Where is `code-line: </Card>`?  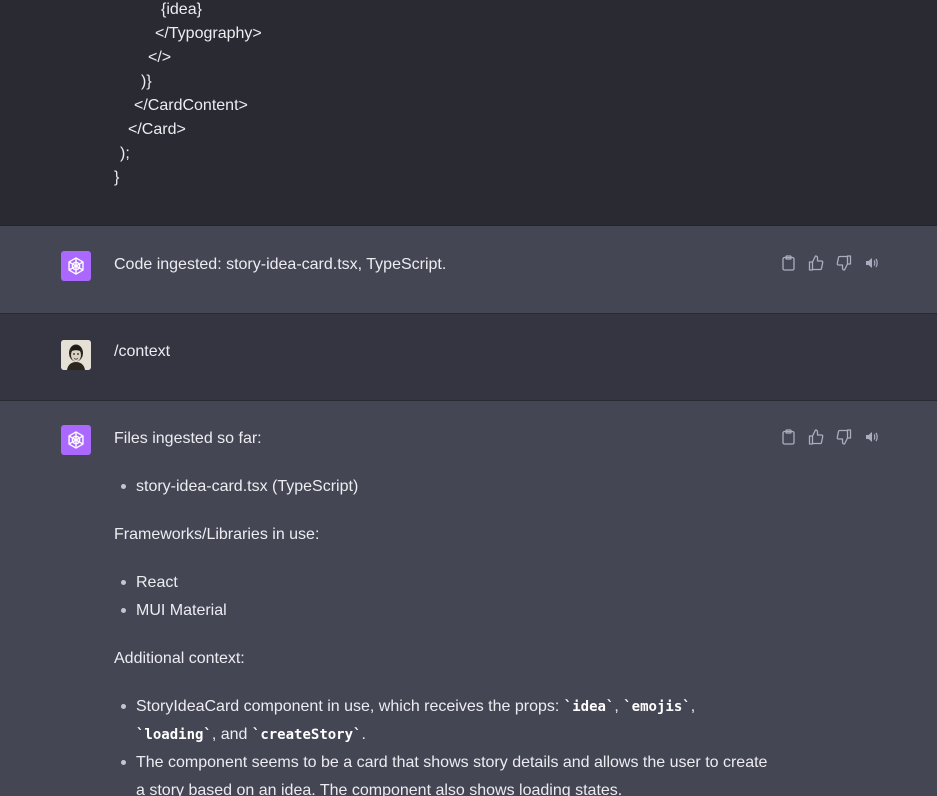 code-line: </Card> is located at coordinates (157, 129).